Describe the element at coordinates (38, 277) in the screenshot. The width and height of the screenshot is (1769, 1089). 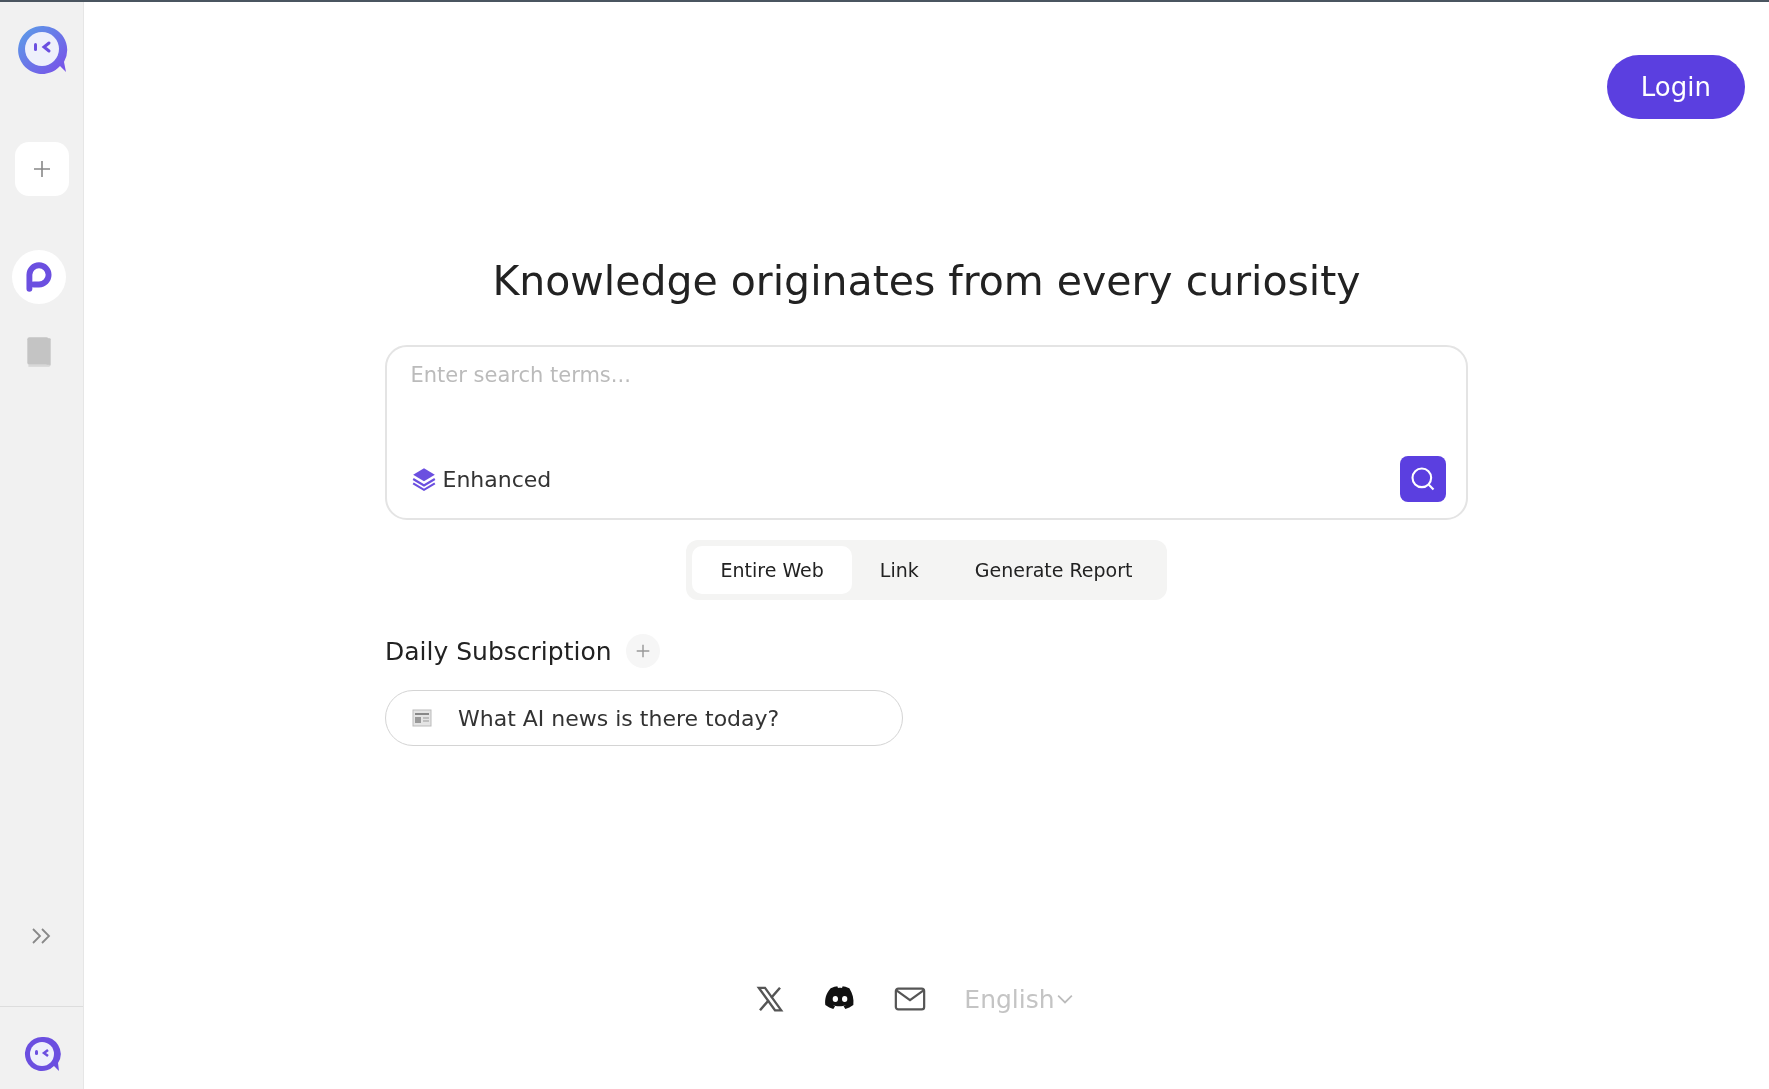
I see `brand-p-icon` at that location.